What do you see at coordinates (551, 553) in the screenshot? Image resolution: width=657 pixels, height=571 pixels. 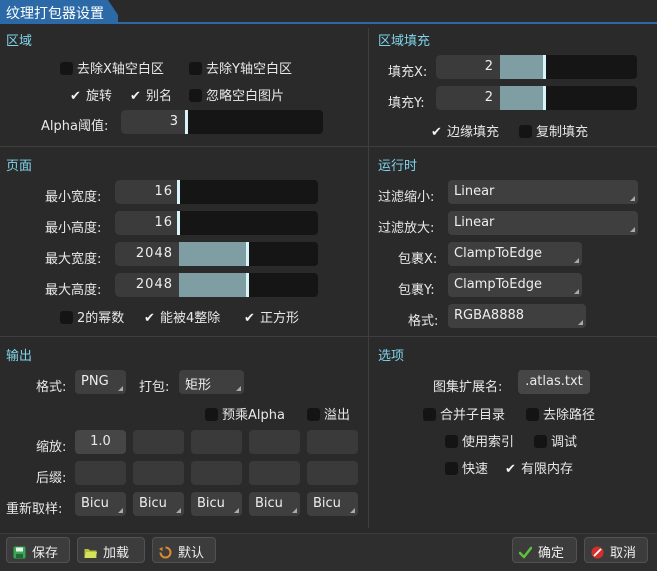 I see `ok-label: 确定` at bounding box center [551, 553].